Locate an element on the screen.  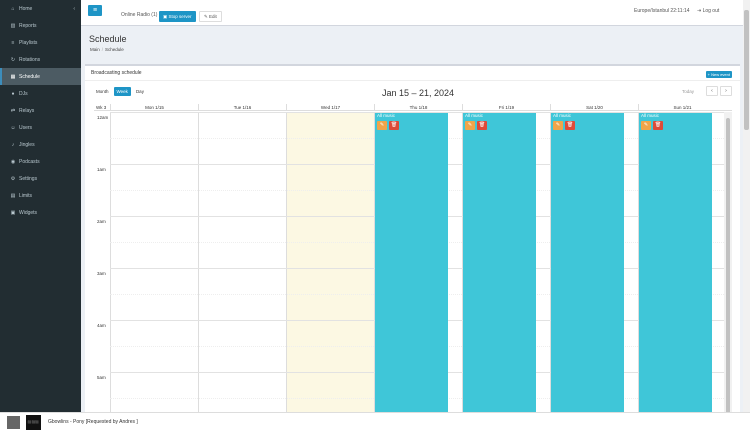
chart-icon: ▥ is located at coordinates (13, 25).